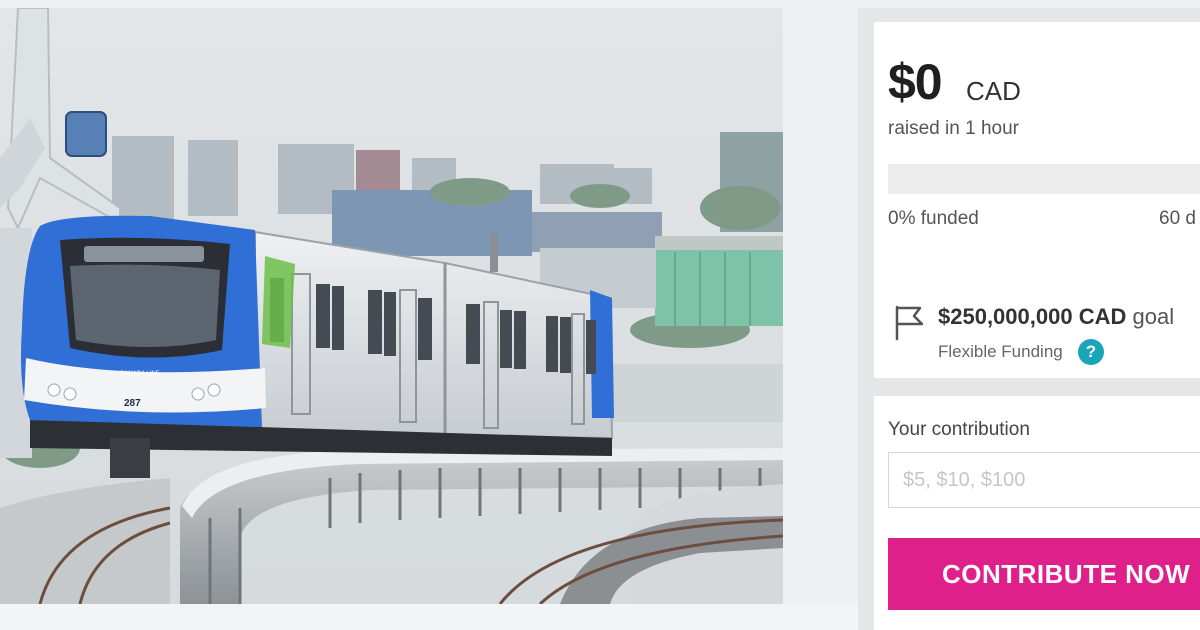 This screenshot has height=630, width=1200. I want to click on raised-amount: $0, so click(915, 82).